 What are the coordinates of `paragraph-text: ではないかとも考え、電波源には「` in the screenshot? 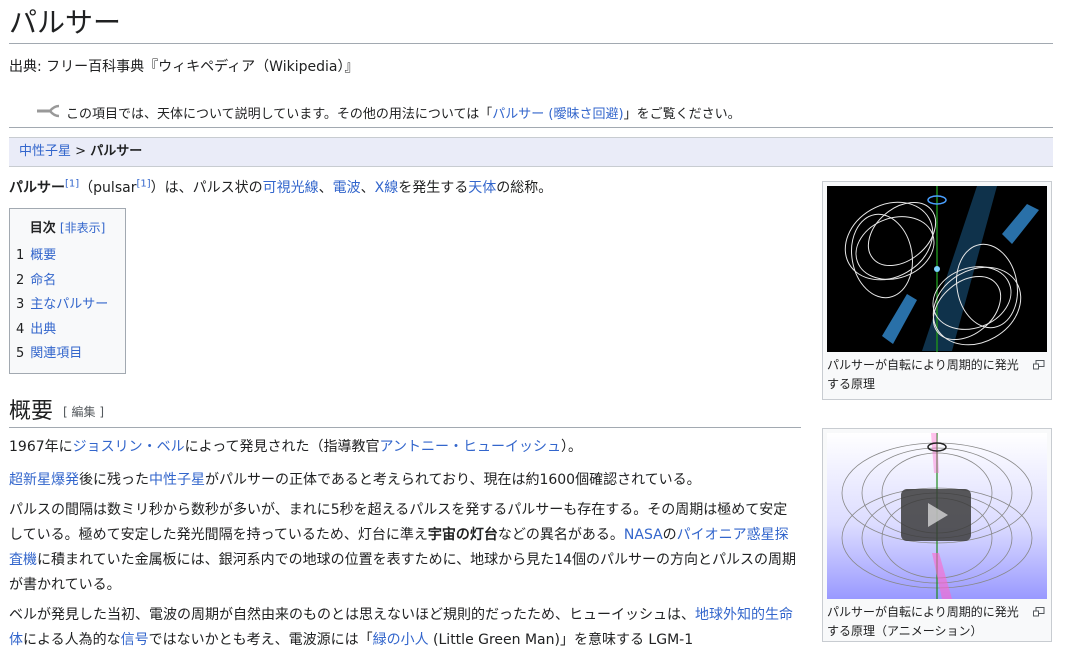 It's located at (260, 640).